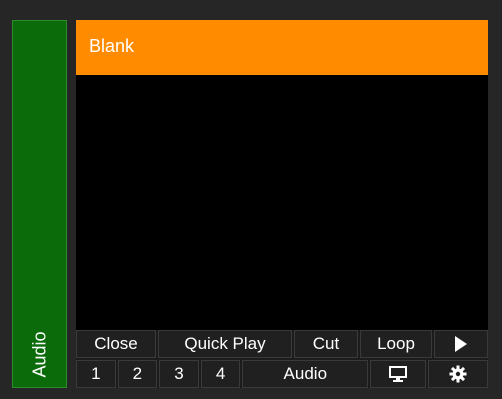  What do you see at coordinates (96, 374) in the screenshot?
I see `overlay-1-button: 1` at bounding box center [96, 374].